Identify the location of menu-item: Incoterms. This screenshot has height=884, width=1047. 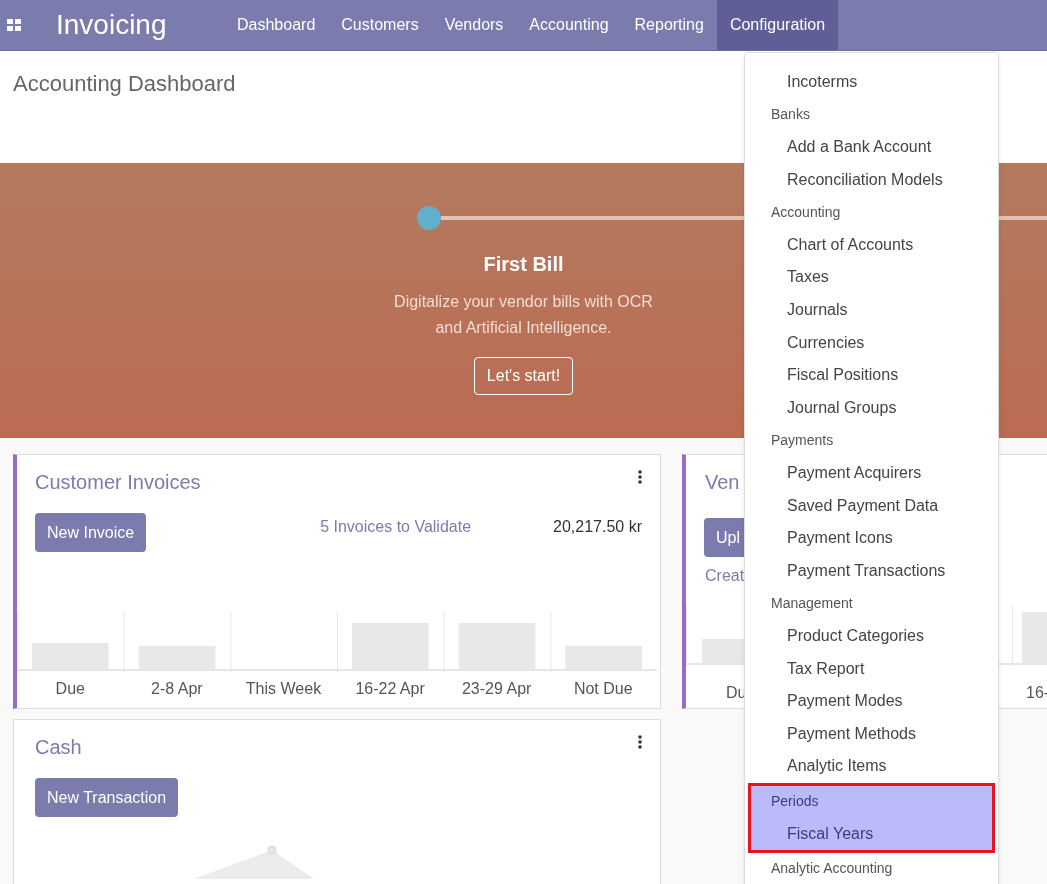
(871, 82).